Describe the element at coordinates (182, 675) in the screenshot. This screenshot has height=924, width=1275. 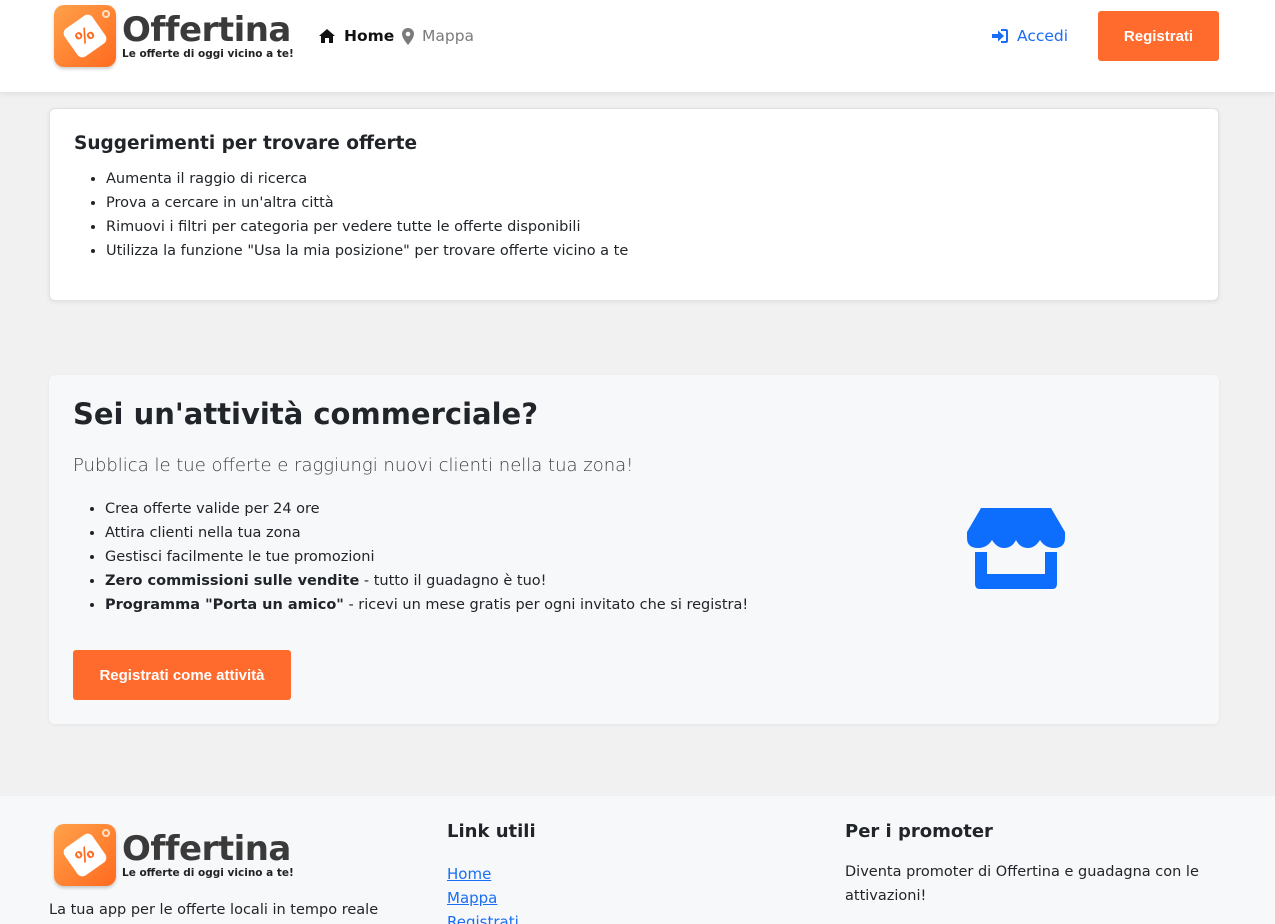
I see `register-business-button: Registrati come attività` at that location.